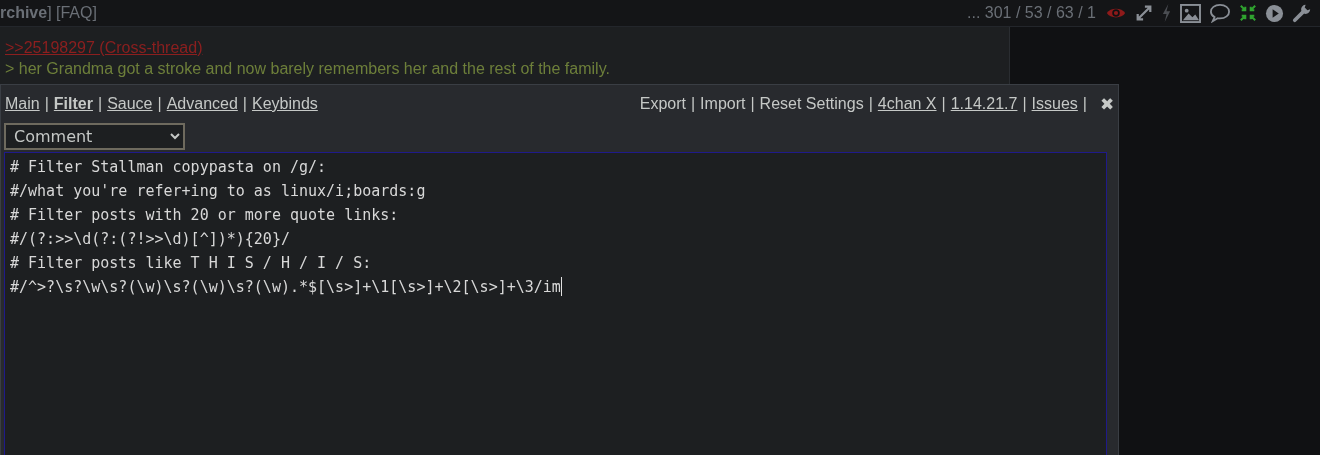 This screenshot has height=455, width=1320. What do you see at coordinates (191, 263) in the screenshot?
I see `code-line: # Filter posts like T H I S / H / I / S:` at bounding box center [191, 263].